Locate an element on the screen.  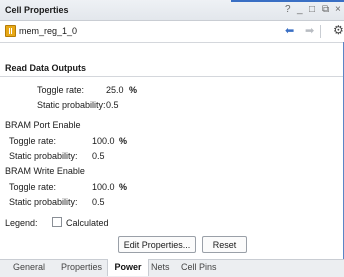
write-toggle-rate-value: 100.0 is located at coordinates (103, 187).